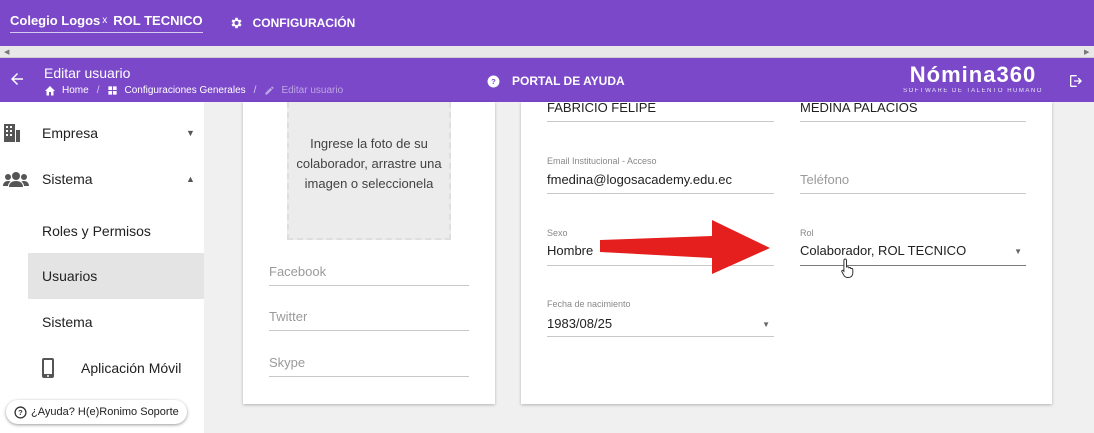 This screenshot has height=433, width=1094. Describe the element at coordinates (102, 322) in the screenshot. I see `sidebar-item-sistema: Sistema` at that location.